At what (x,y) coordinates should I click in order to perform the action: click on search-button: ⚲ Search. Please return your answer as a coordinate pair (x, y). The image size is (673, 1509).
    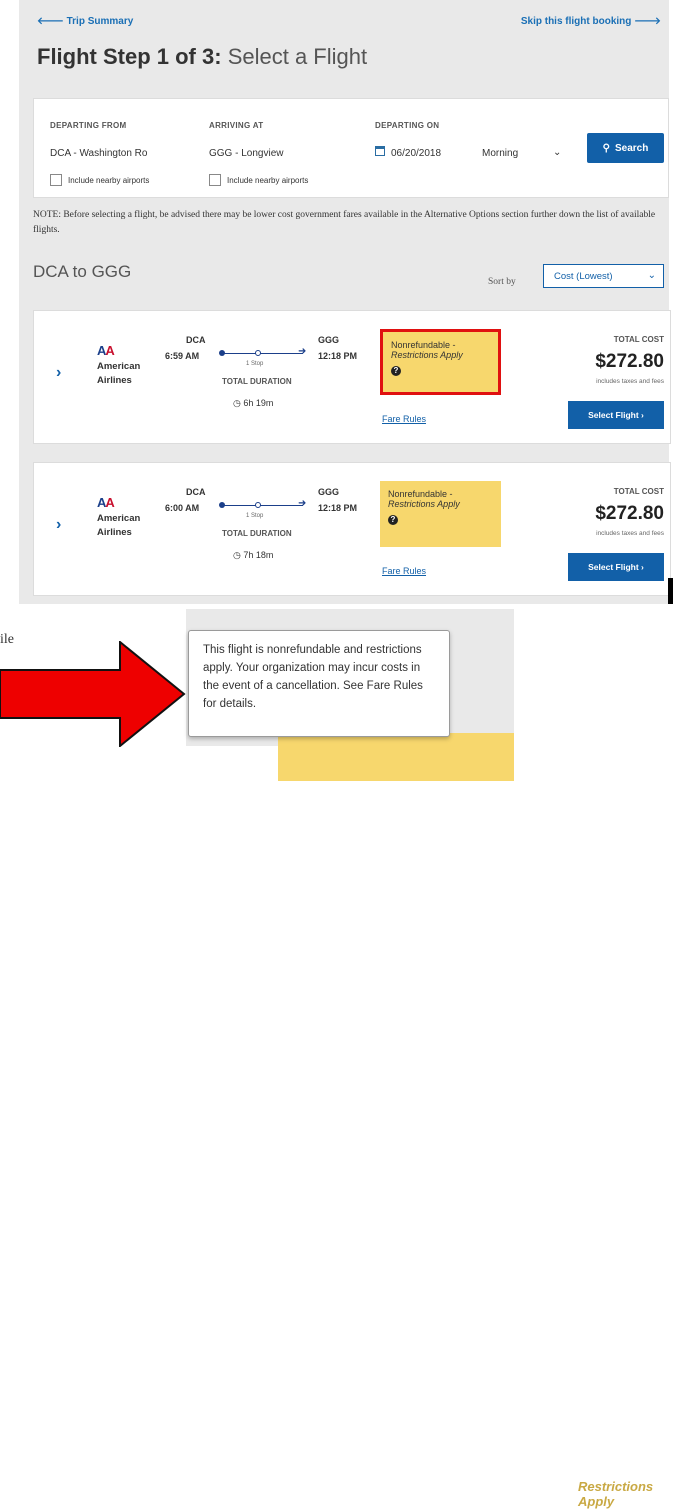
    Looking at the image, I should click on (625, 148).